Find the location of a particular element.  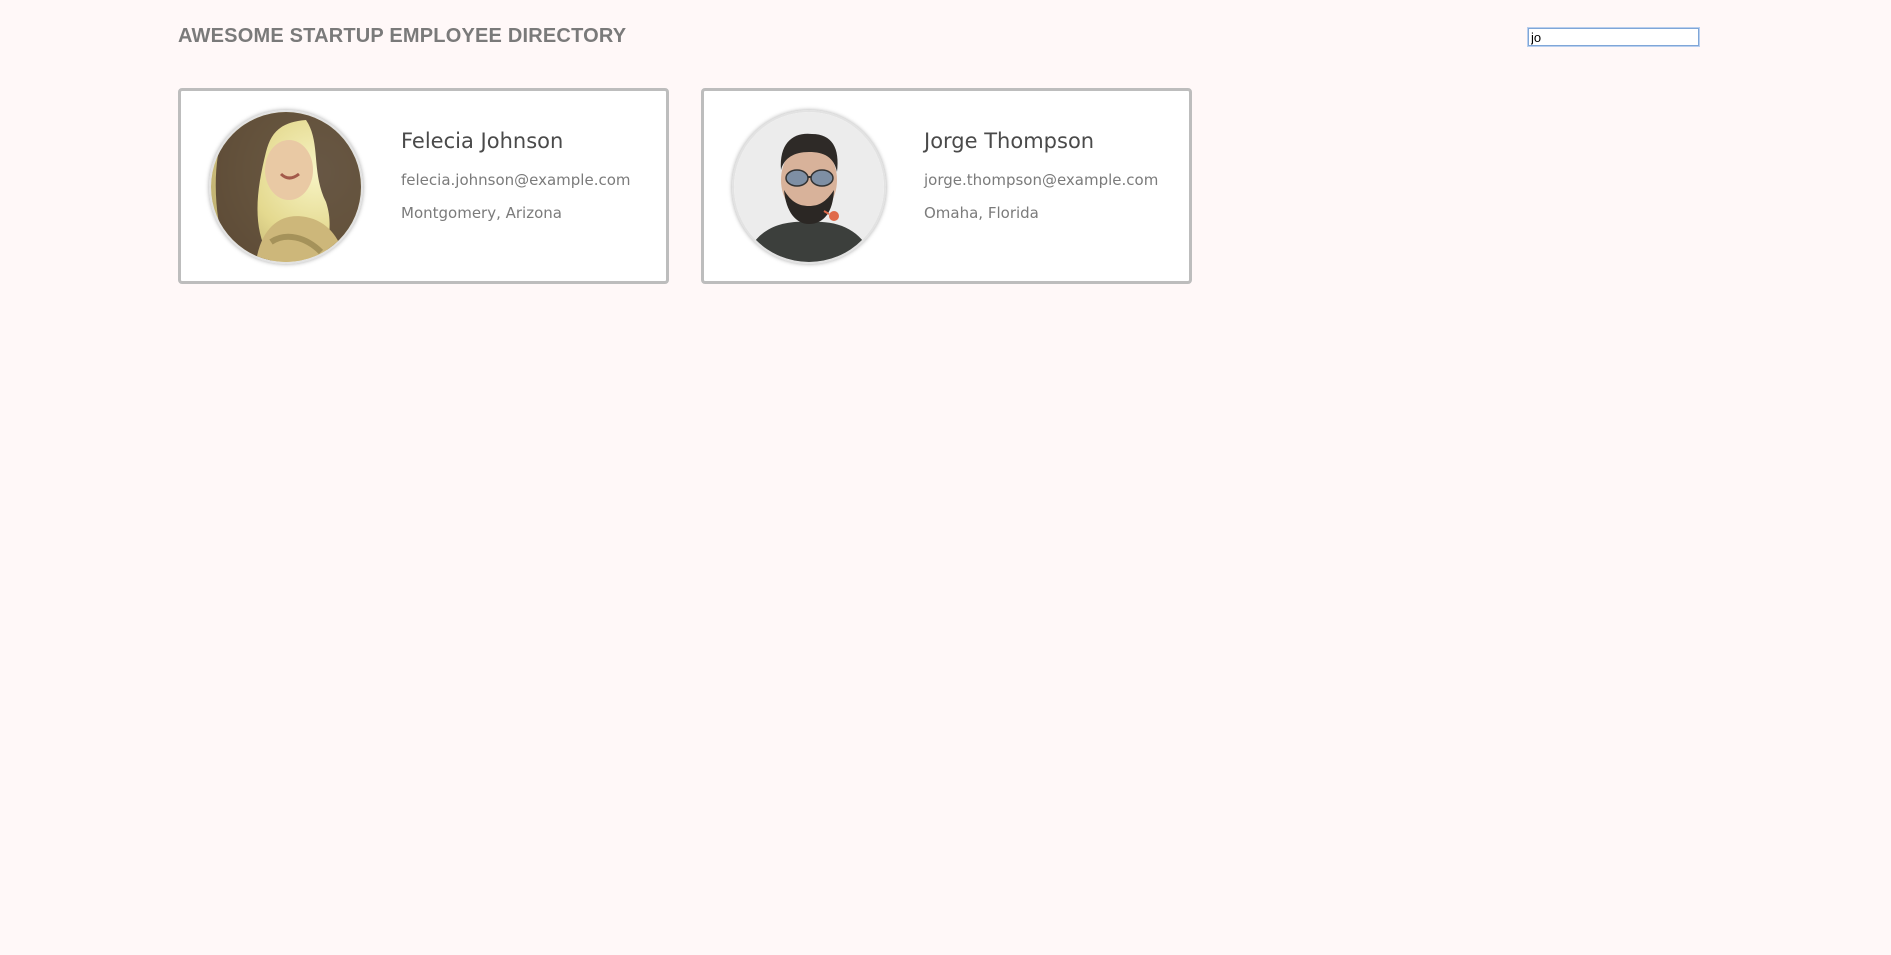

employee-name: Felecia Johnson is located at coordinates (482, 141).